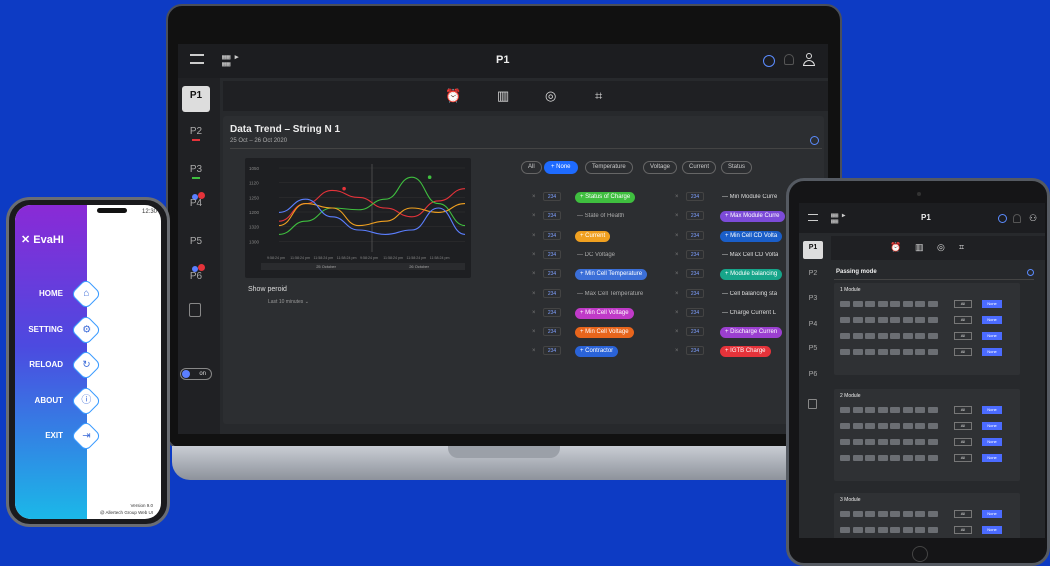 The image size is (1050, 566). Describe the element at coordinates (561, 167) in the screenshot. I see `filter-chip: + None` at that location.